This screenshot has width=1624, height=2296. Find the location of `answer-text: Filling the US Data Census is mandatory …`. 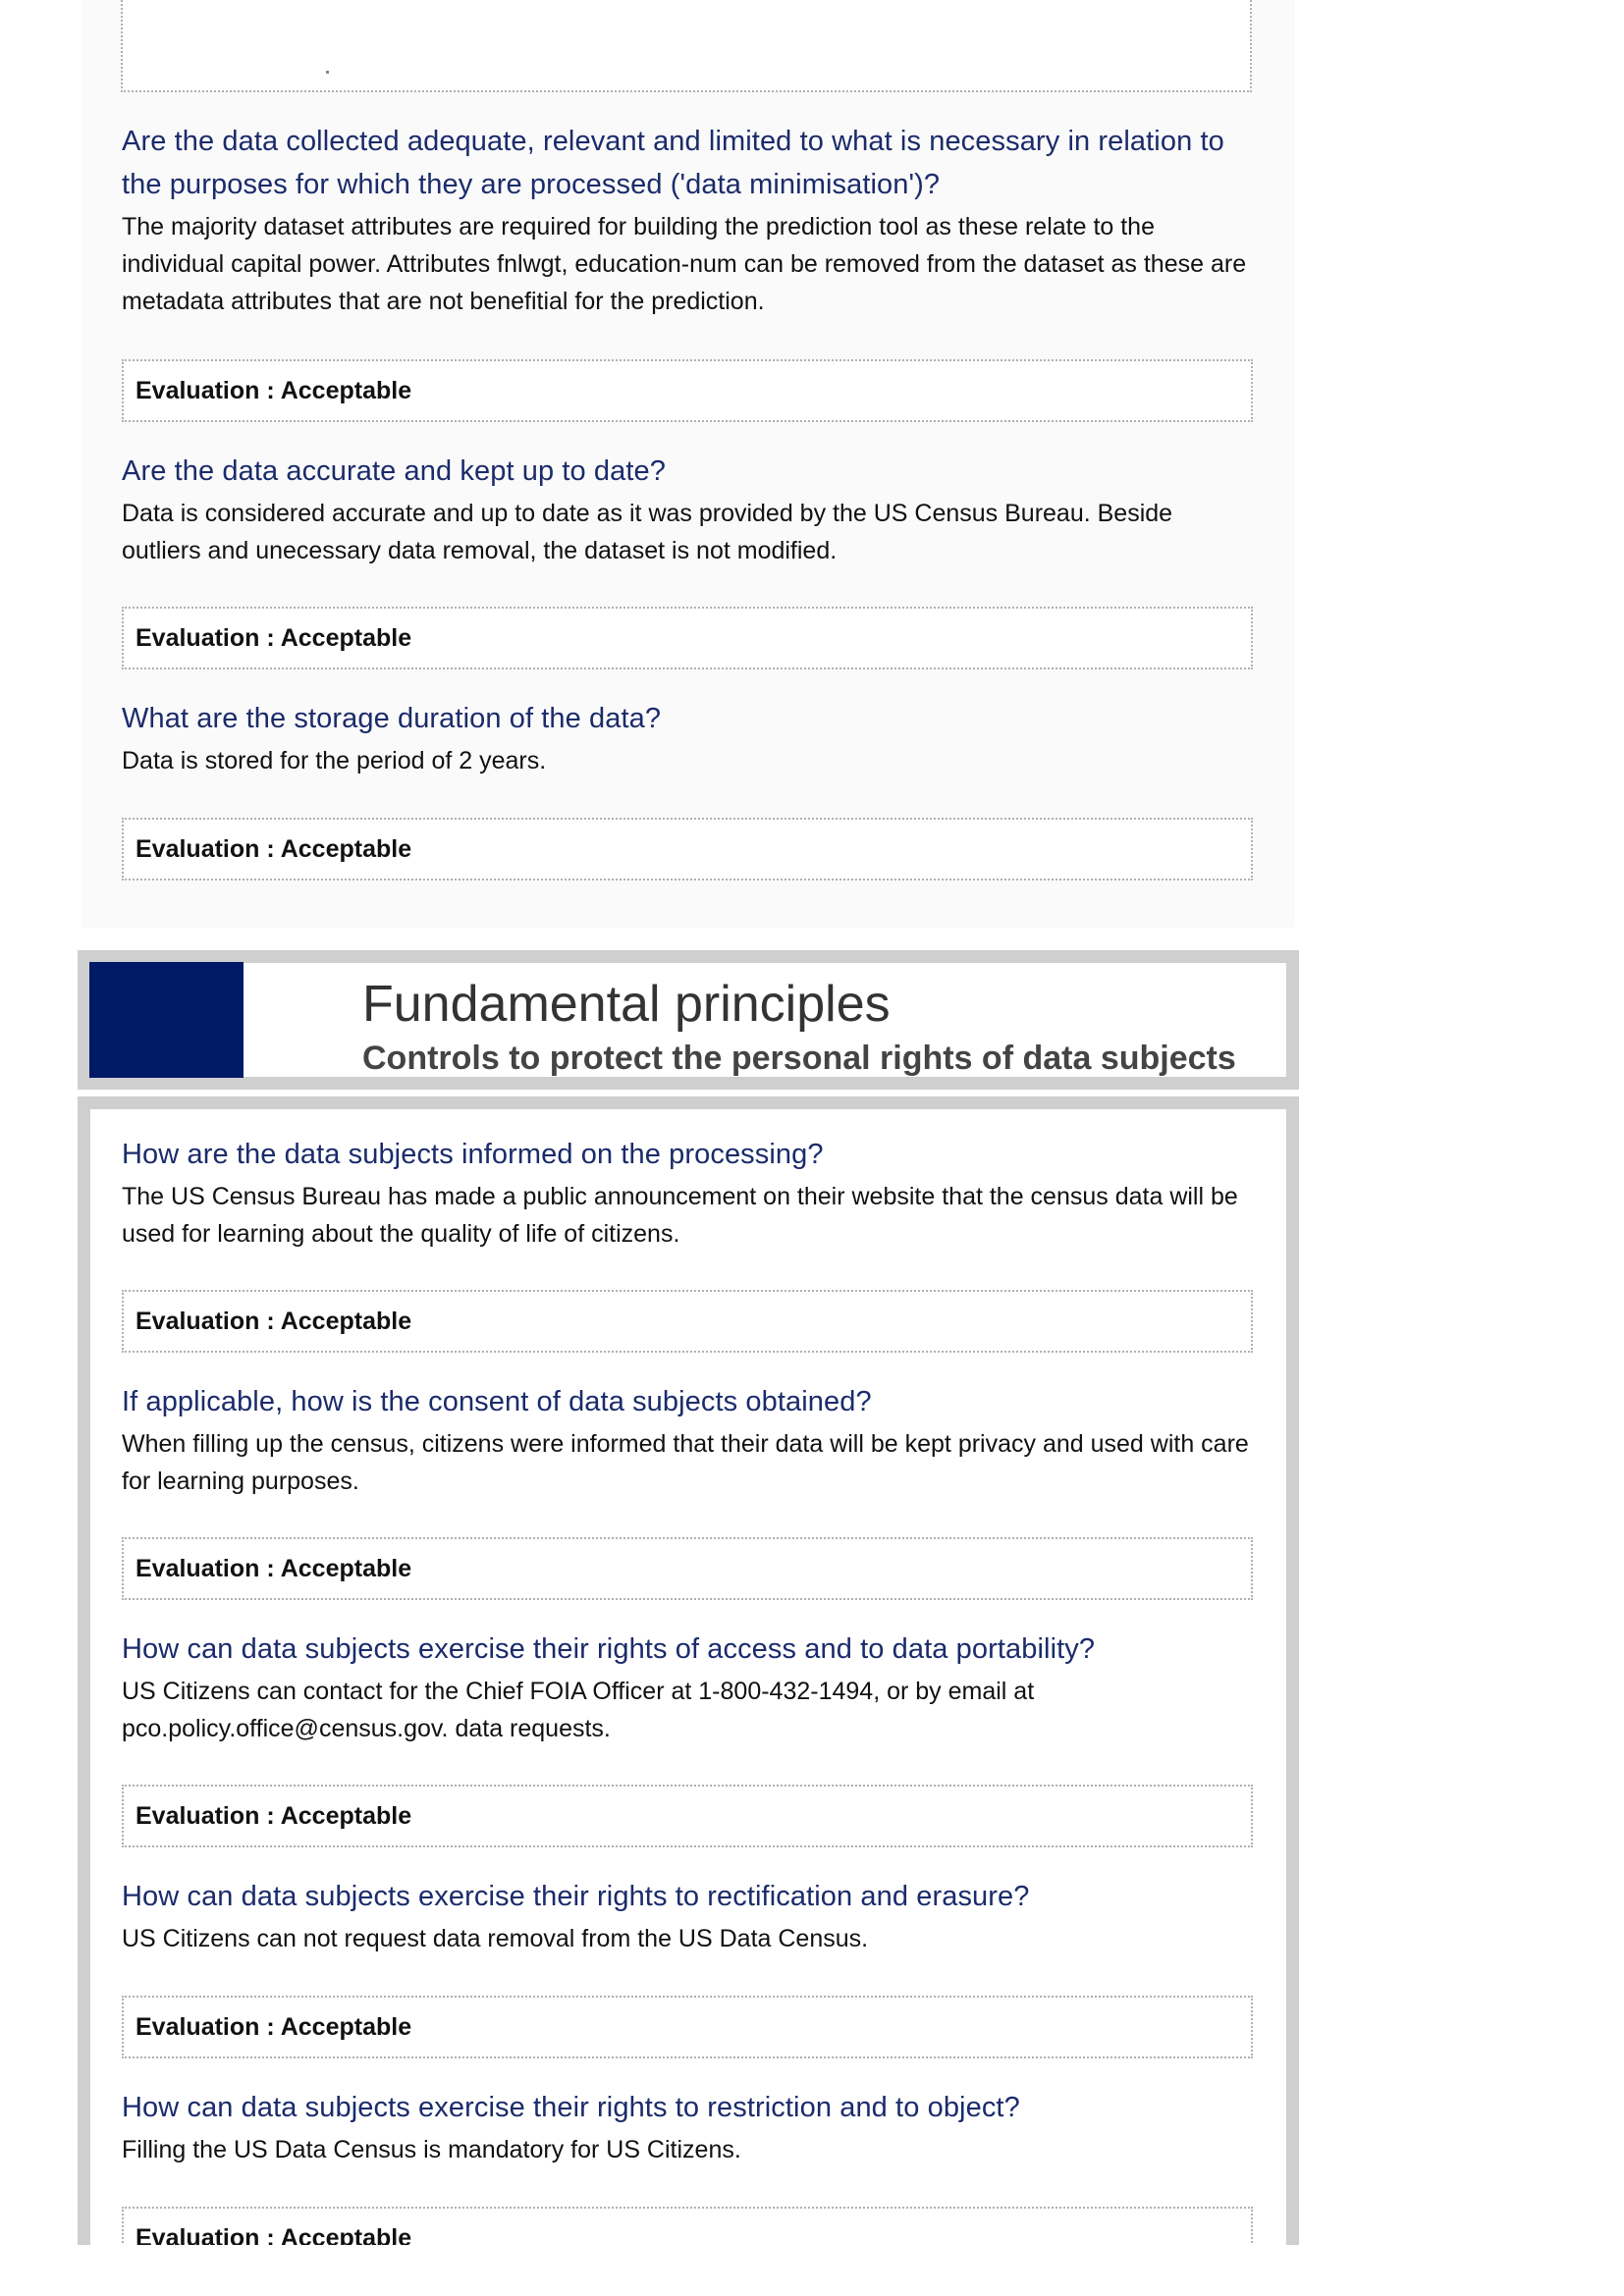

answer-text: Filling the US Data Census is mandatory … is located at coordinates (431, 2149).